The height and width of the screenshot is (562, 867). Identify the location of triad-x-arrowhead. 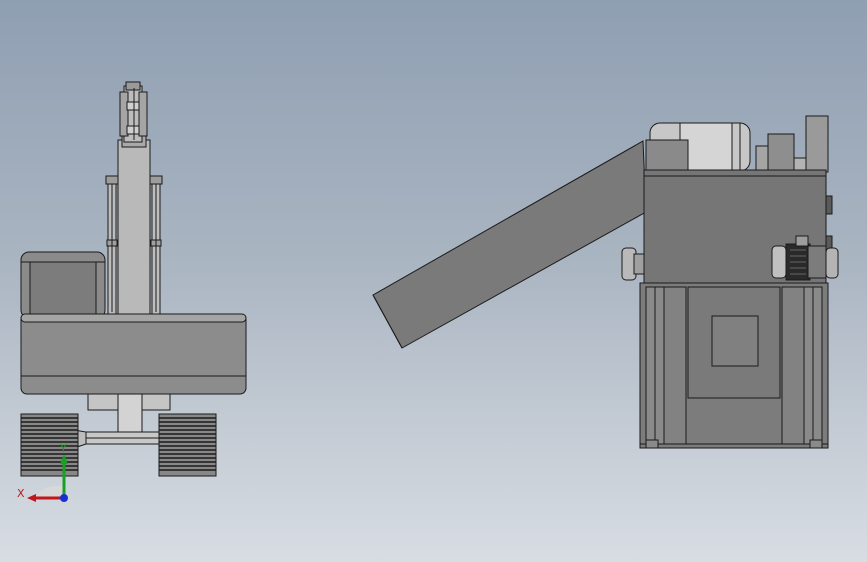
(31, 498).